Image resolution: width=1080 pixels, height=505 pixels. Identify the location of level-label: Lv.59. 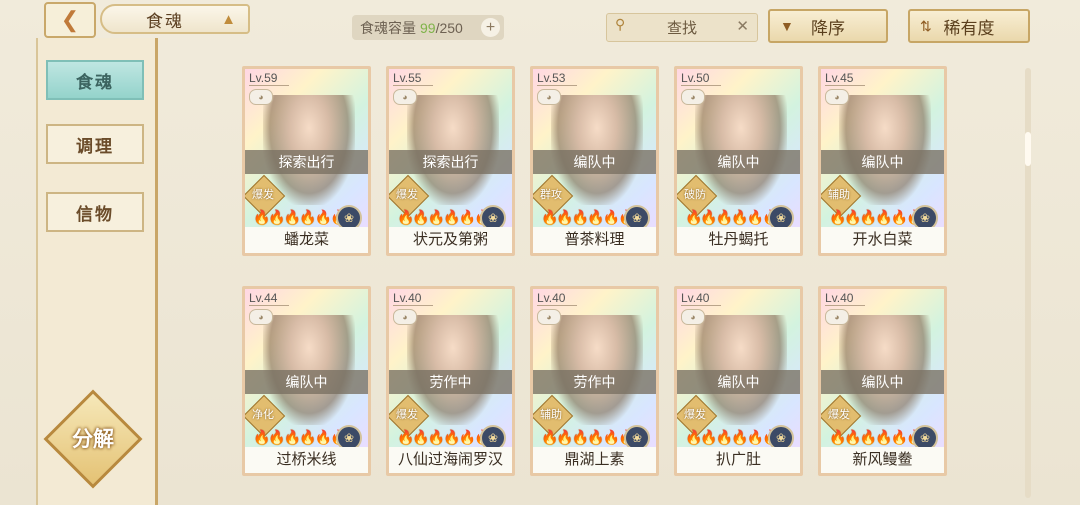
(263, 78).